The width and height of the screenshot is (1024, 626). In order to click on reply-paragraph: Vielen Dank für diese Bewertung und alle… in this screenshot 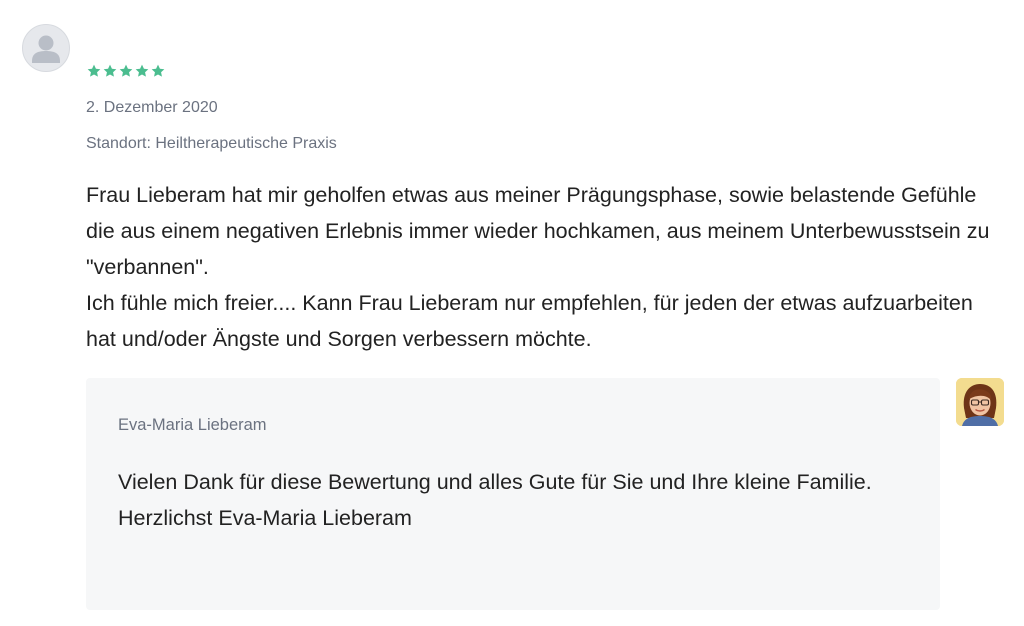, I will do `click(495, 482)`.